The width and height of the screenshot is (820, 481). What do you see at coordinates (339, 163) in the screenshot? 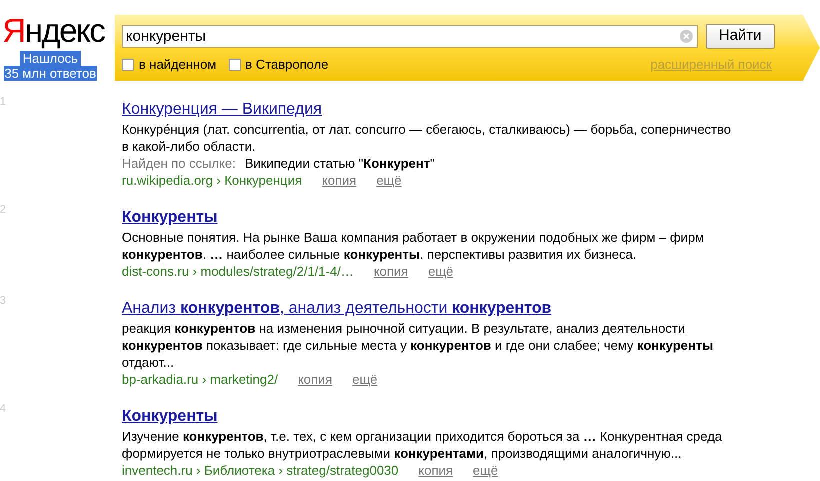
I see `found-by-text: Википедии статью "Конкурент"` at bounding box center [339, 163].